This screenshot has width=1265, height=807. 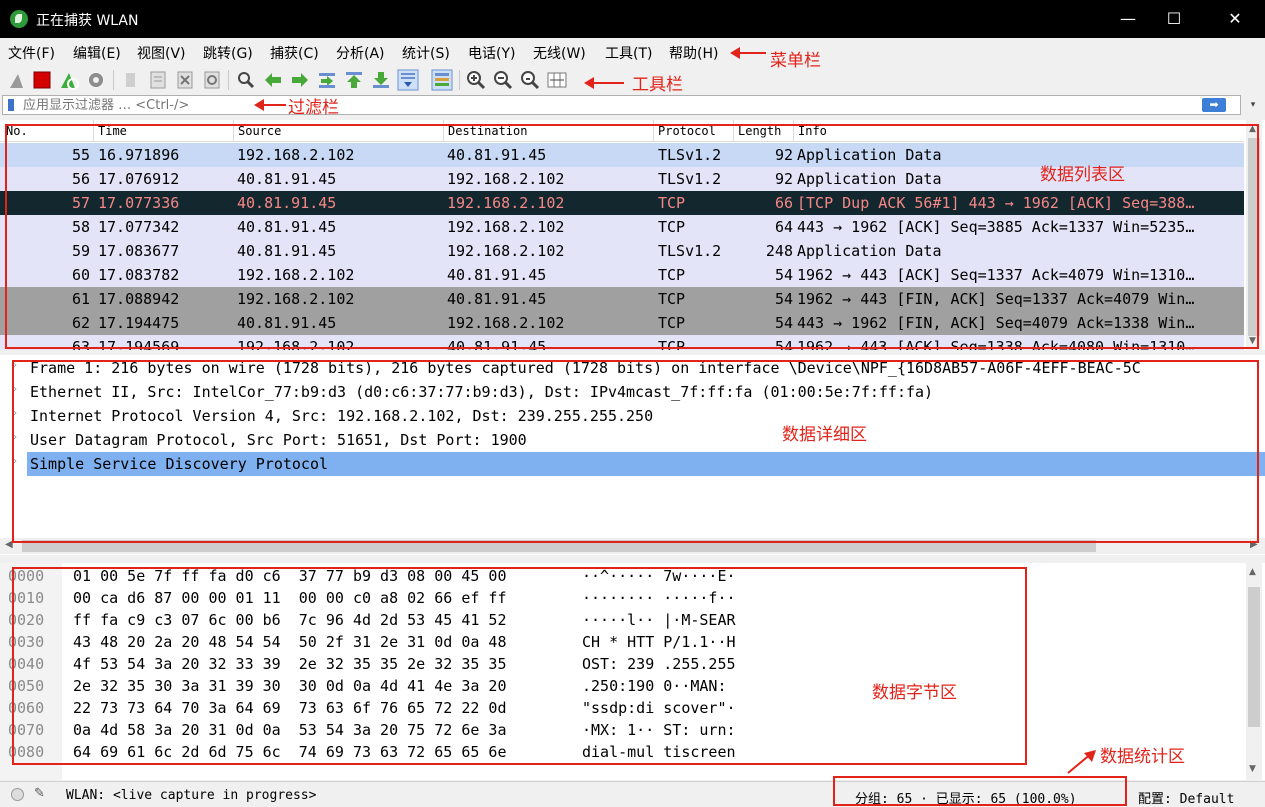 I want to click on minimize-button: —, so click(x=1128, y=19).